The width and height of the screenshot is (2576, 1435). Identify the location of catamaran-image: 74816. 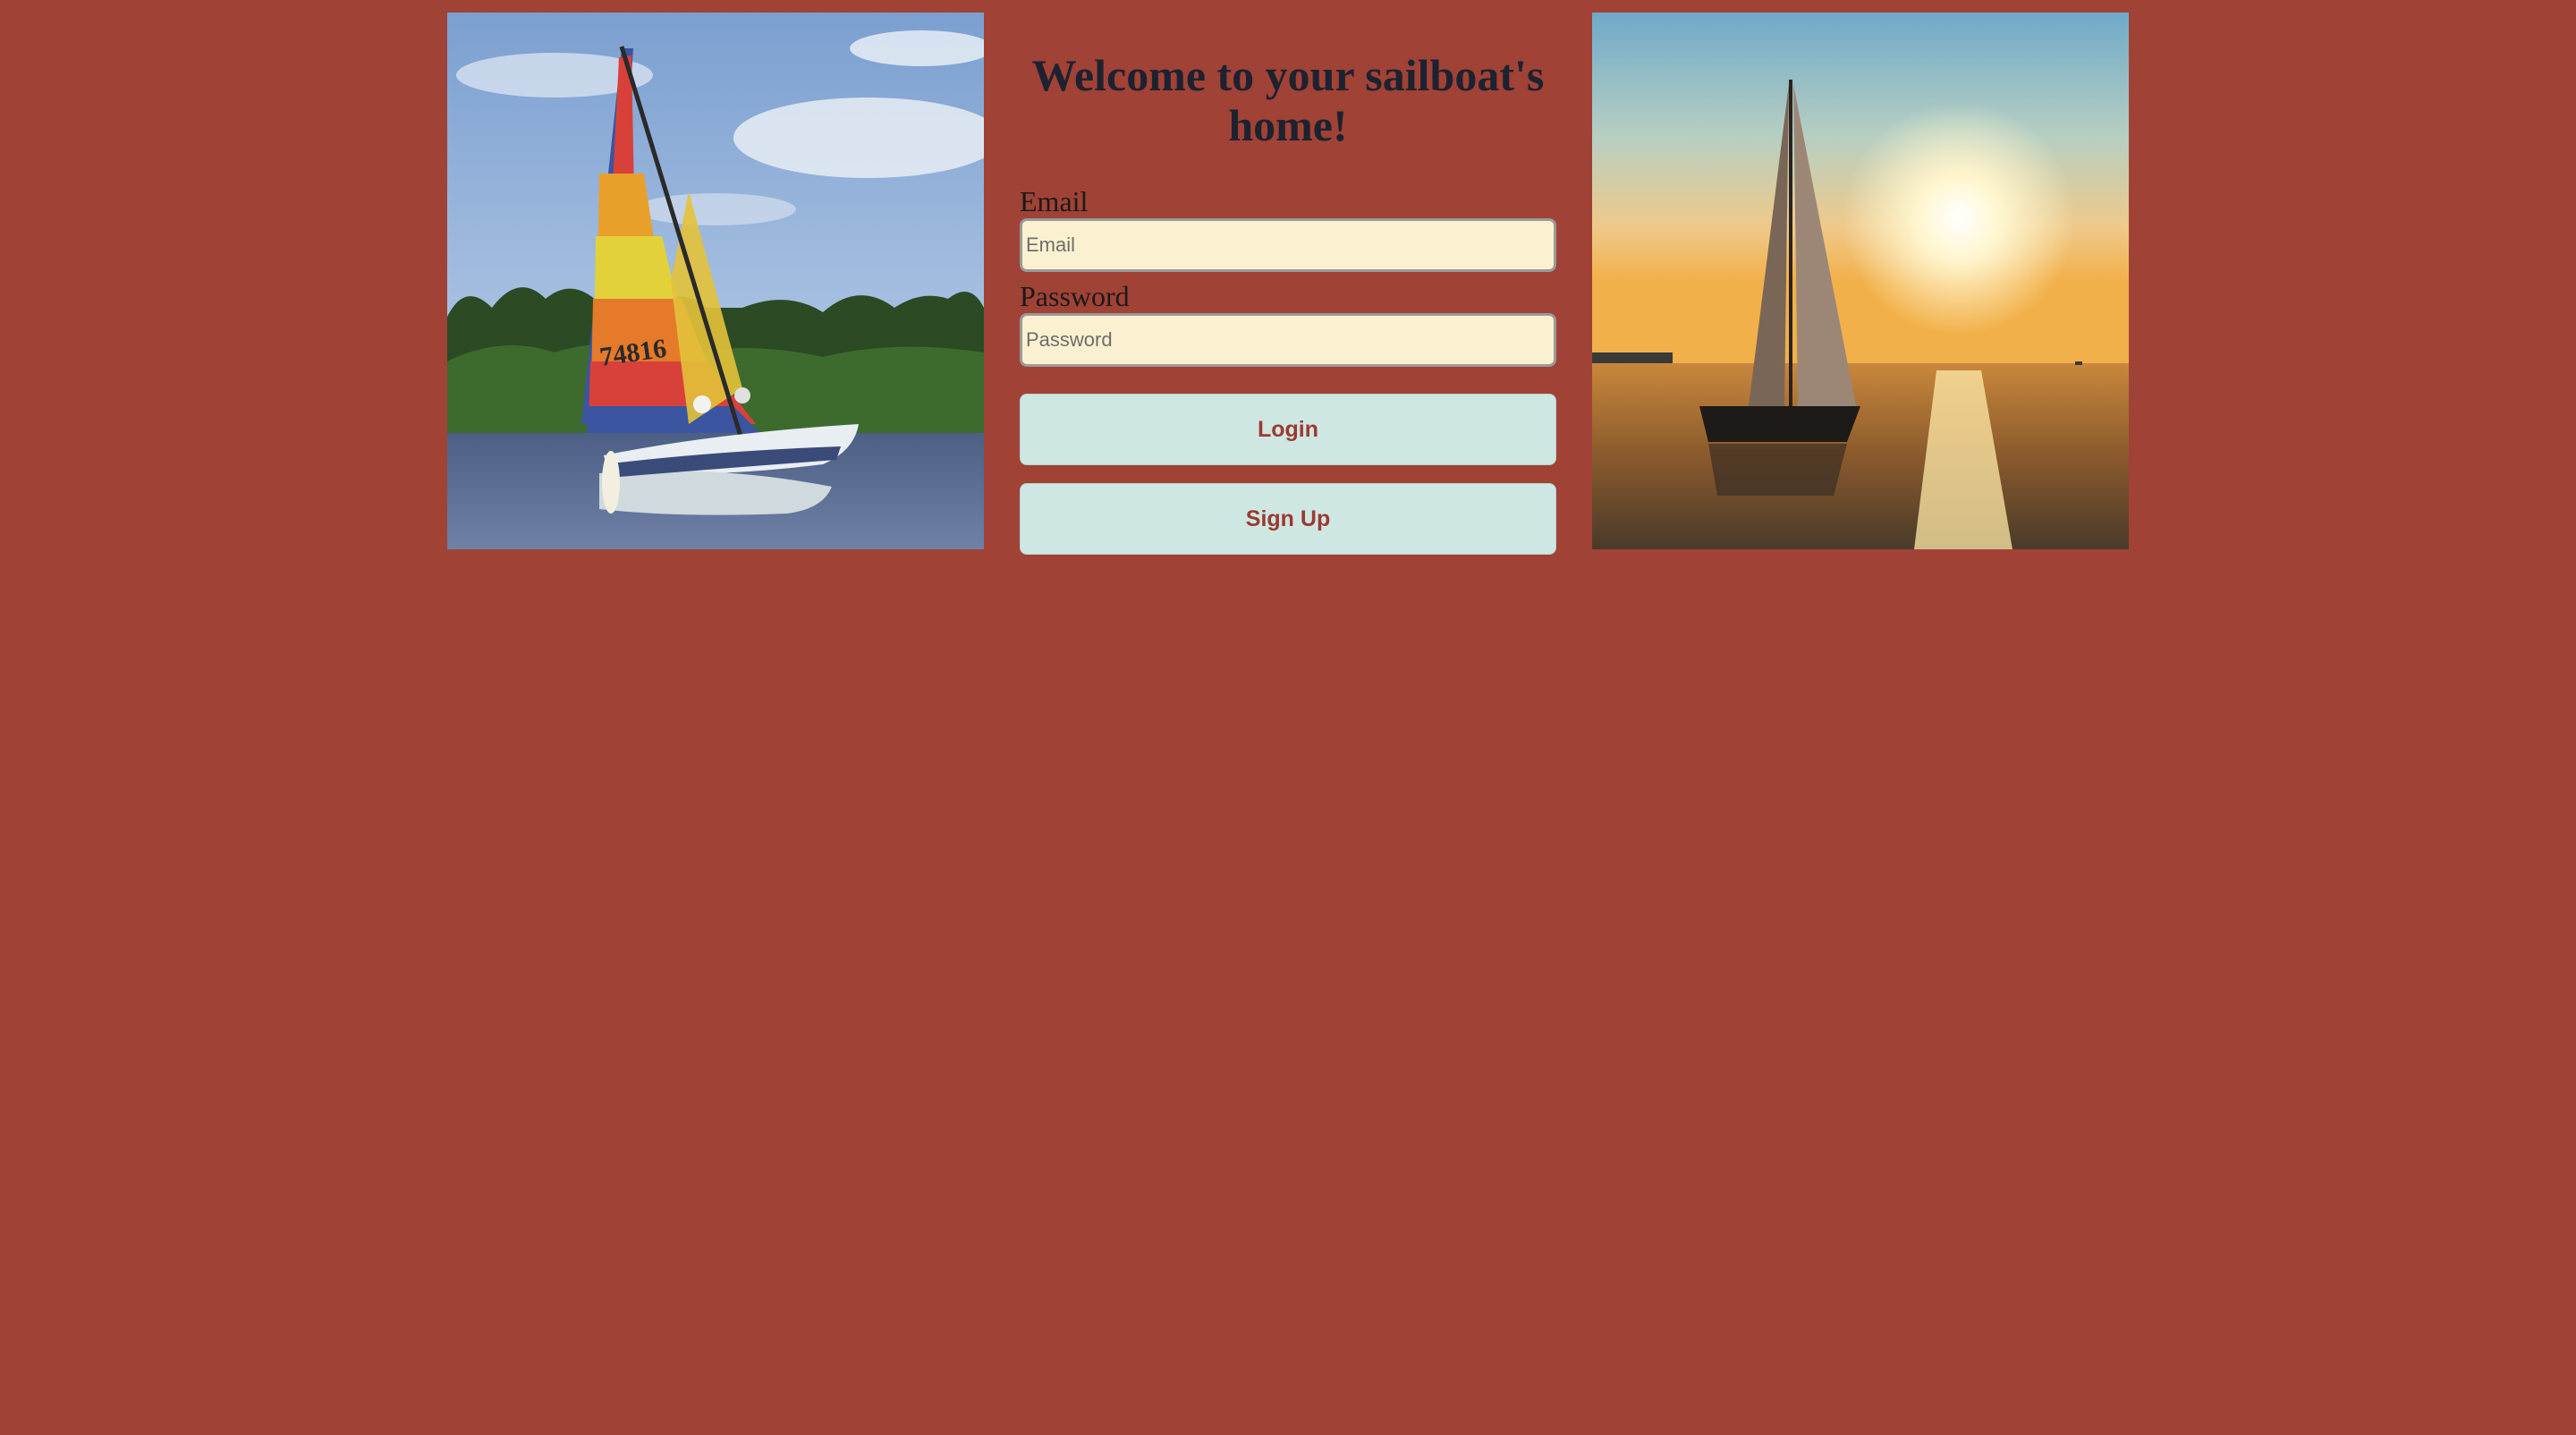
(715, 281).